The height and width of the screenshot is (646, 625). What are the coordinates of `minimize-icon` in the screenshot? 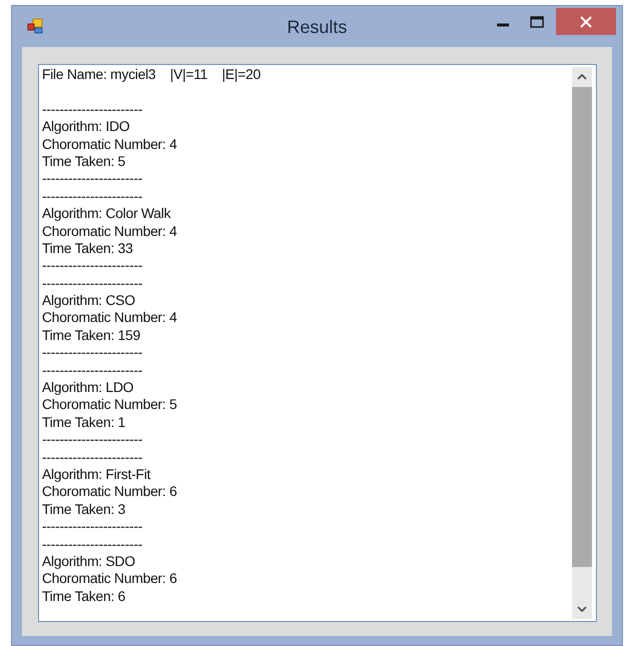 It's located at (503, 25).